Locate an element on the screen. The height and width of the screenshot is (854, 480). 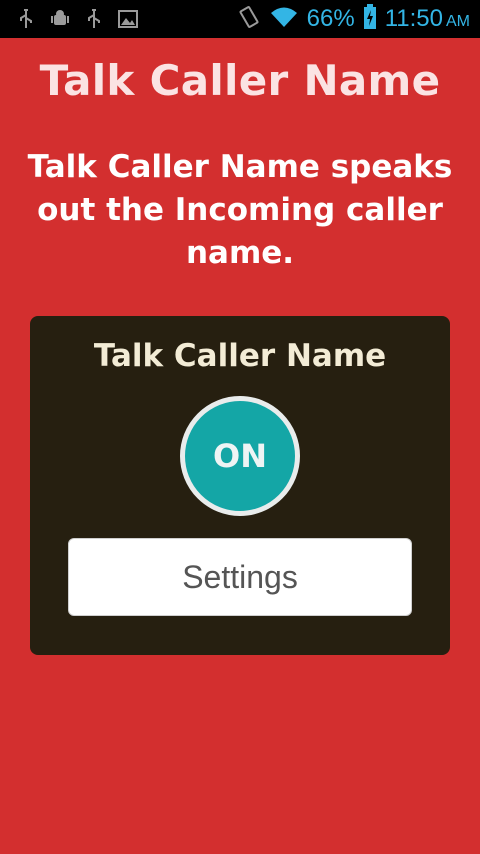
clock: 11:50 AM is located at coordinates (427, 19).